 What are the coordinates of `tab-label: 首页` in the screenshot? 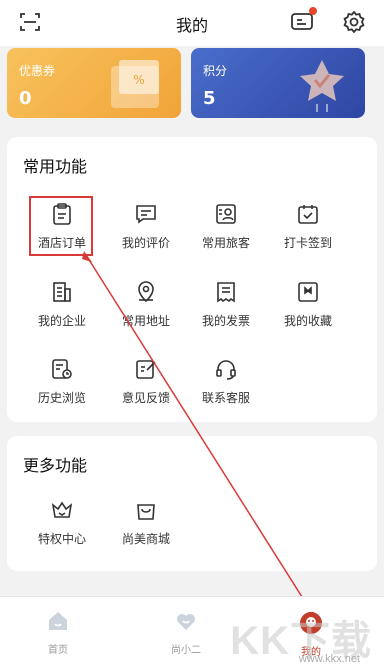 It's located at (58, 650).